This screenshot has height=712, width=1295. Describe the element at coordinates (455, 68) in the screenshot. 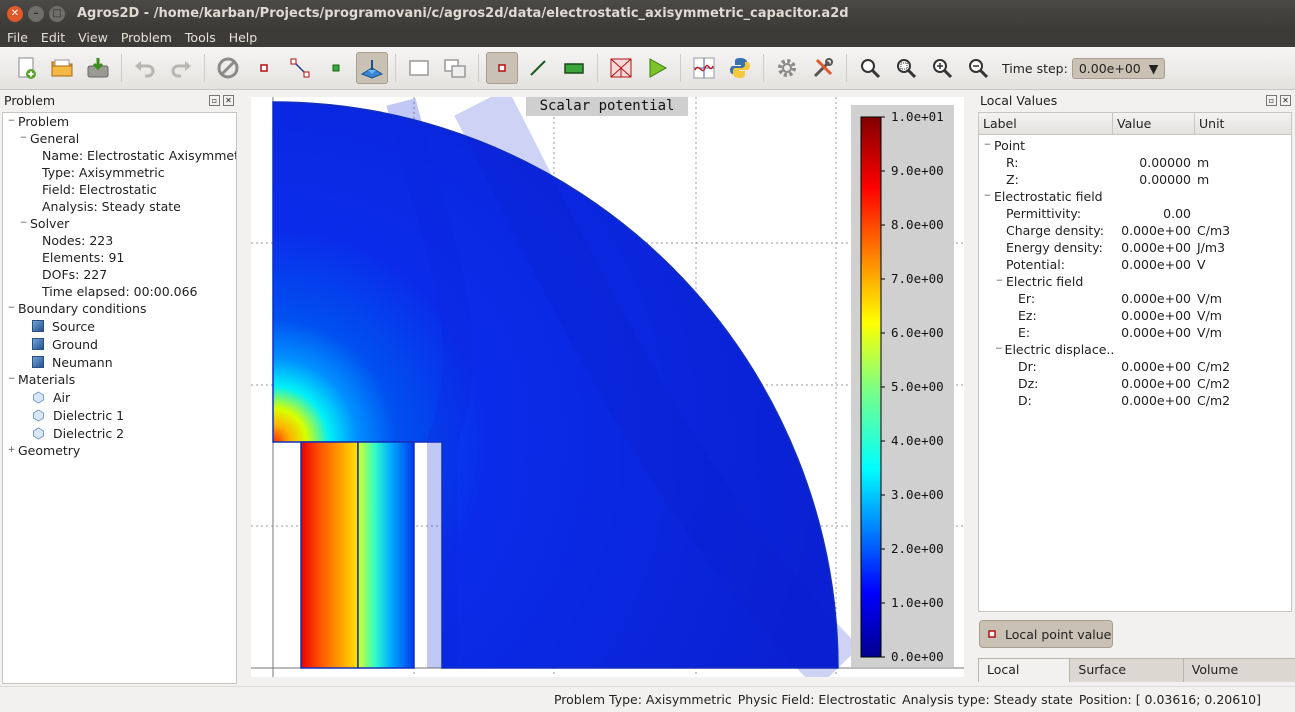

I see `overlap-icon` at that location.